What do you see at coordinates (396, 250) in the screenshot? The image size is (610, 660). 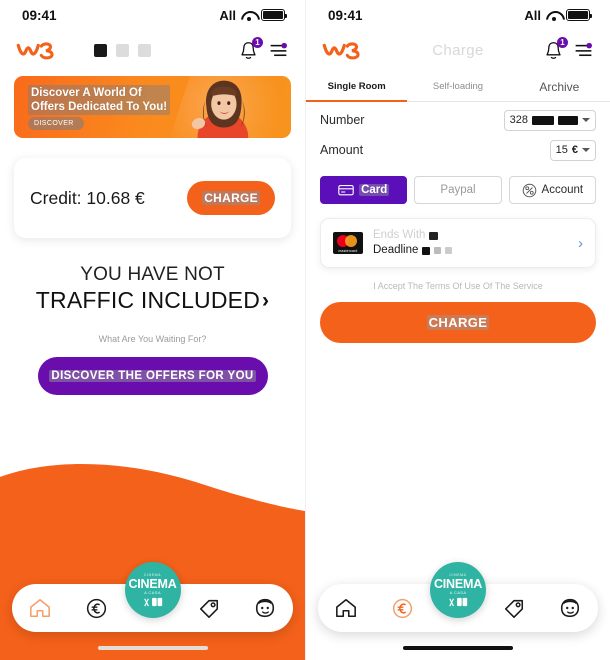 I see `saved-card-deadline-label: Deadline` at bounding box center [396, 250].